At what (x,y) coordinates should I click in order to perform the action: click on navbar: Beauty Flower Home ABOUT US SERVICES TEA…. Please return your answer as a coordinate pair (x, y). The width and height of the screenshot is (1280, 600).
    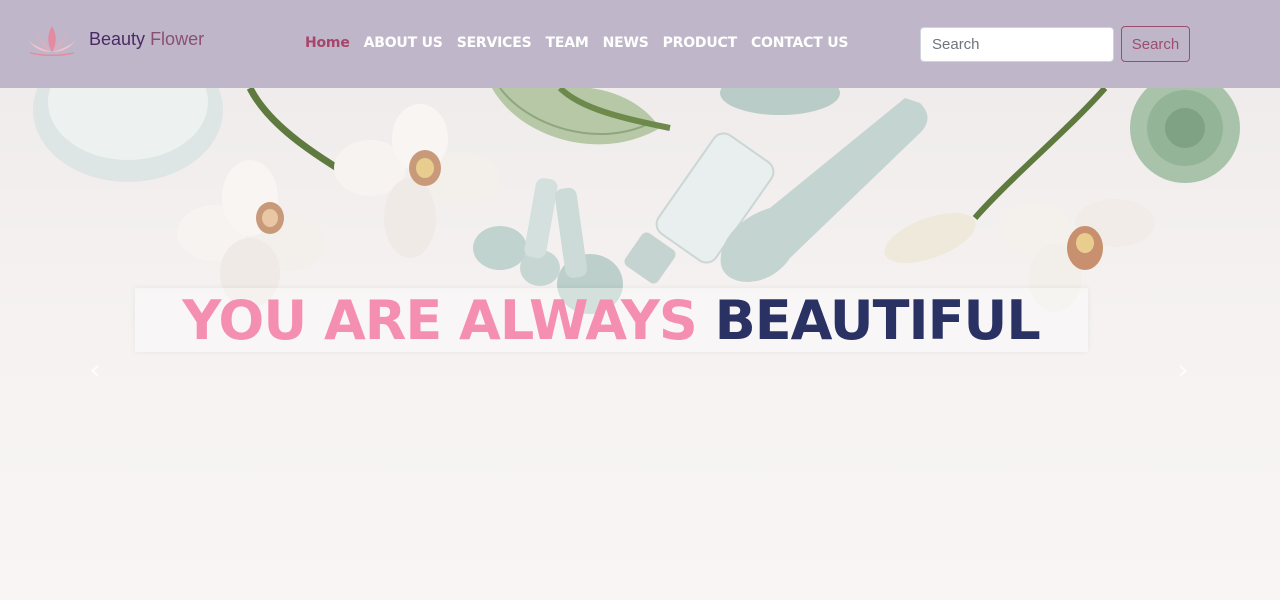
    Looking at the image, I should click on (640, 44).